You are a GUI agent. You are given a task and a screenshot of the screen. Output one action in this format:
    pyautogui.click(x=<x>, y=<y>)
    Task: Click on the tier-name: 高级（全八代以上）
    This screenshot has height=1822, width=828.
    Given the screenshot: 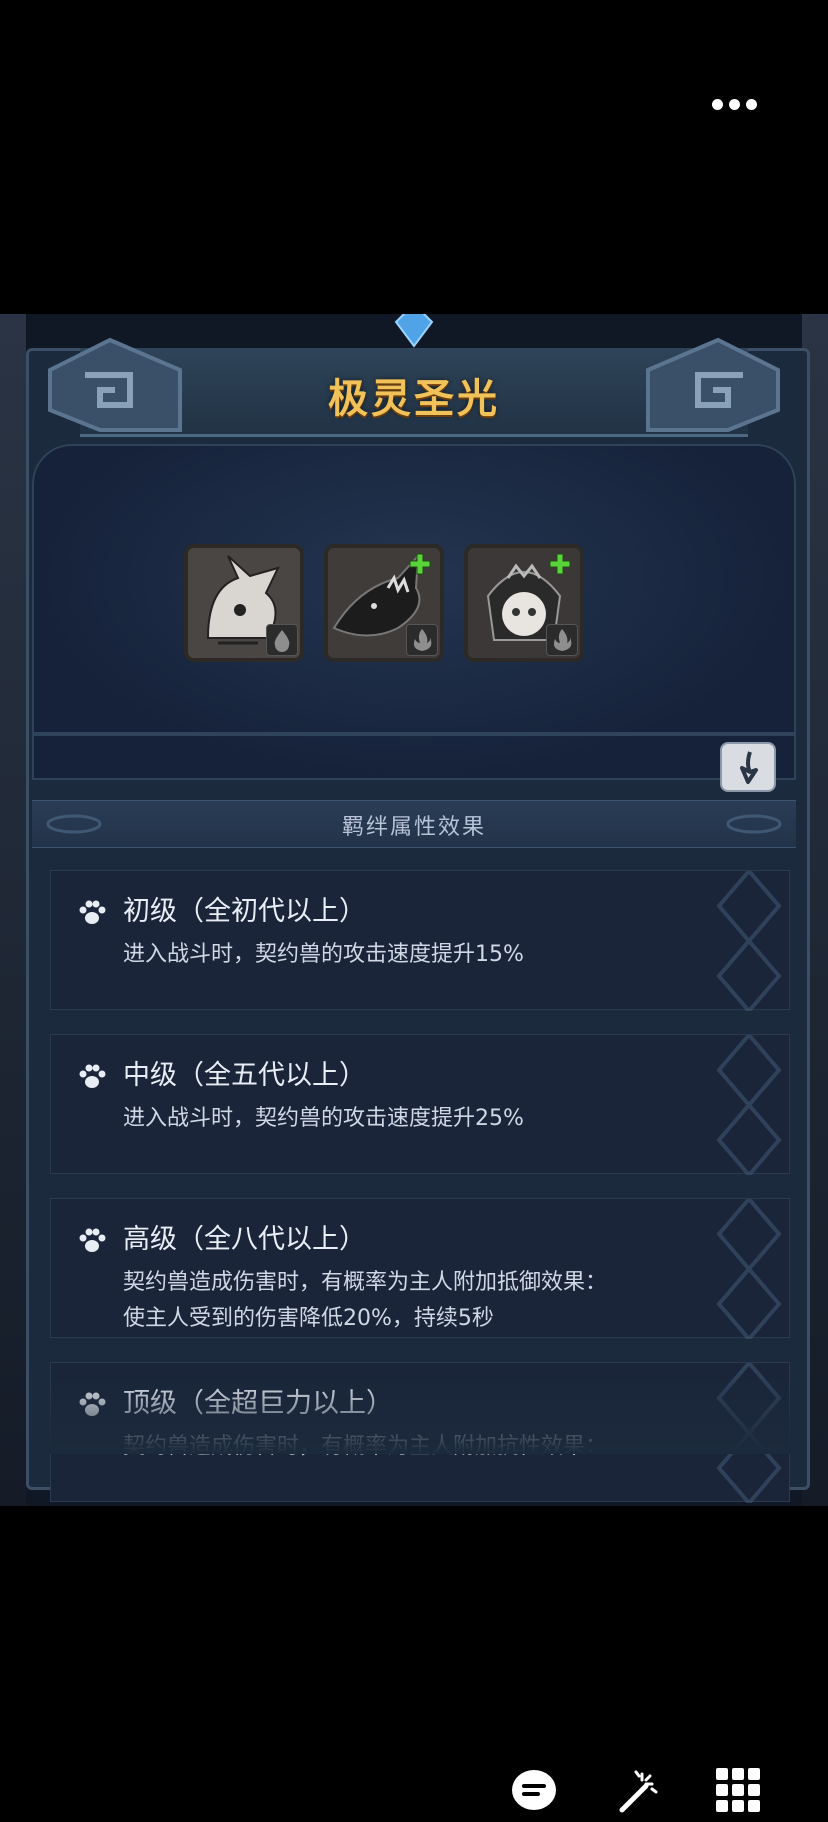 What is the action you would take?
    pyautogui.click(x=244, y=1239)
    